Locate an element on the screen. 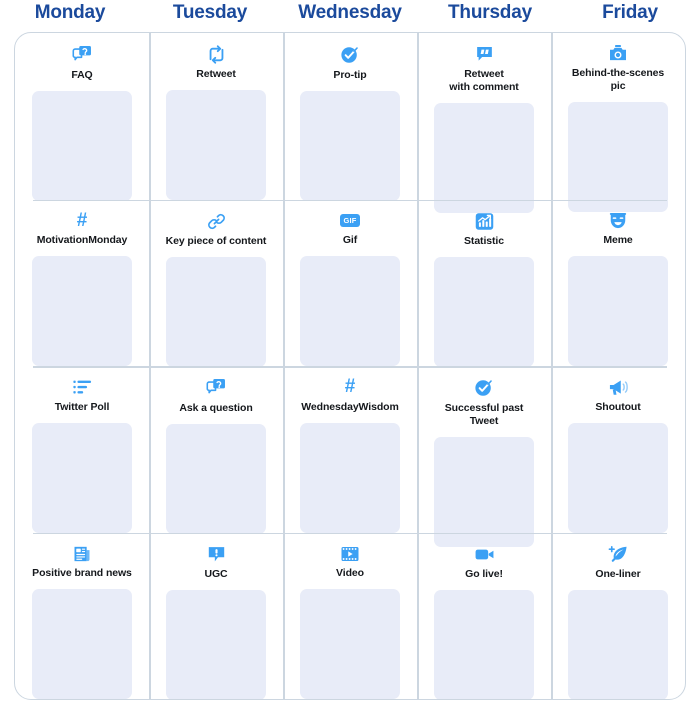  calendar-cell: One-liner is located at coordinates (618, 615).